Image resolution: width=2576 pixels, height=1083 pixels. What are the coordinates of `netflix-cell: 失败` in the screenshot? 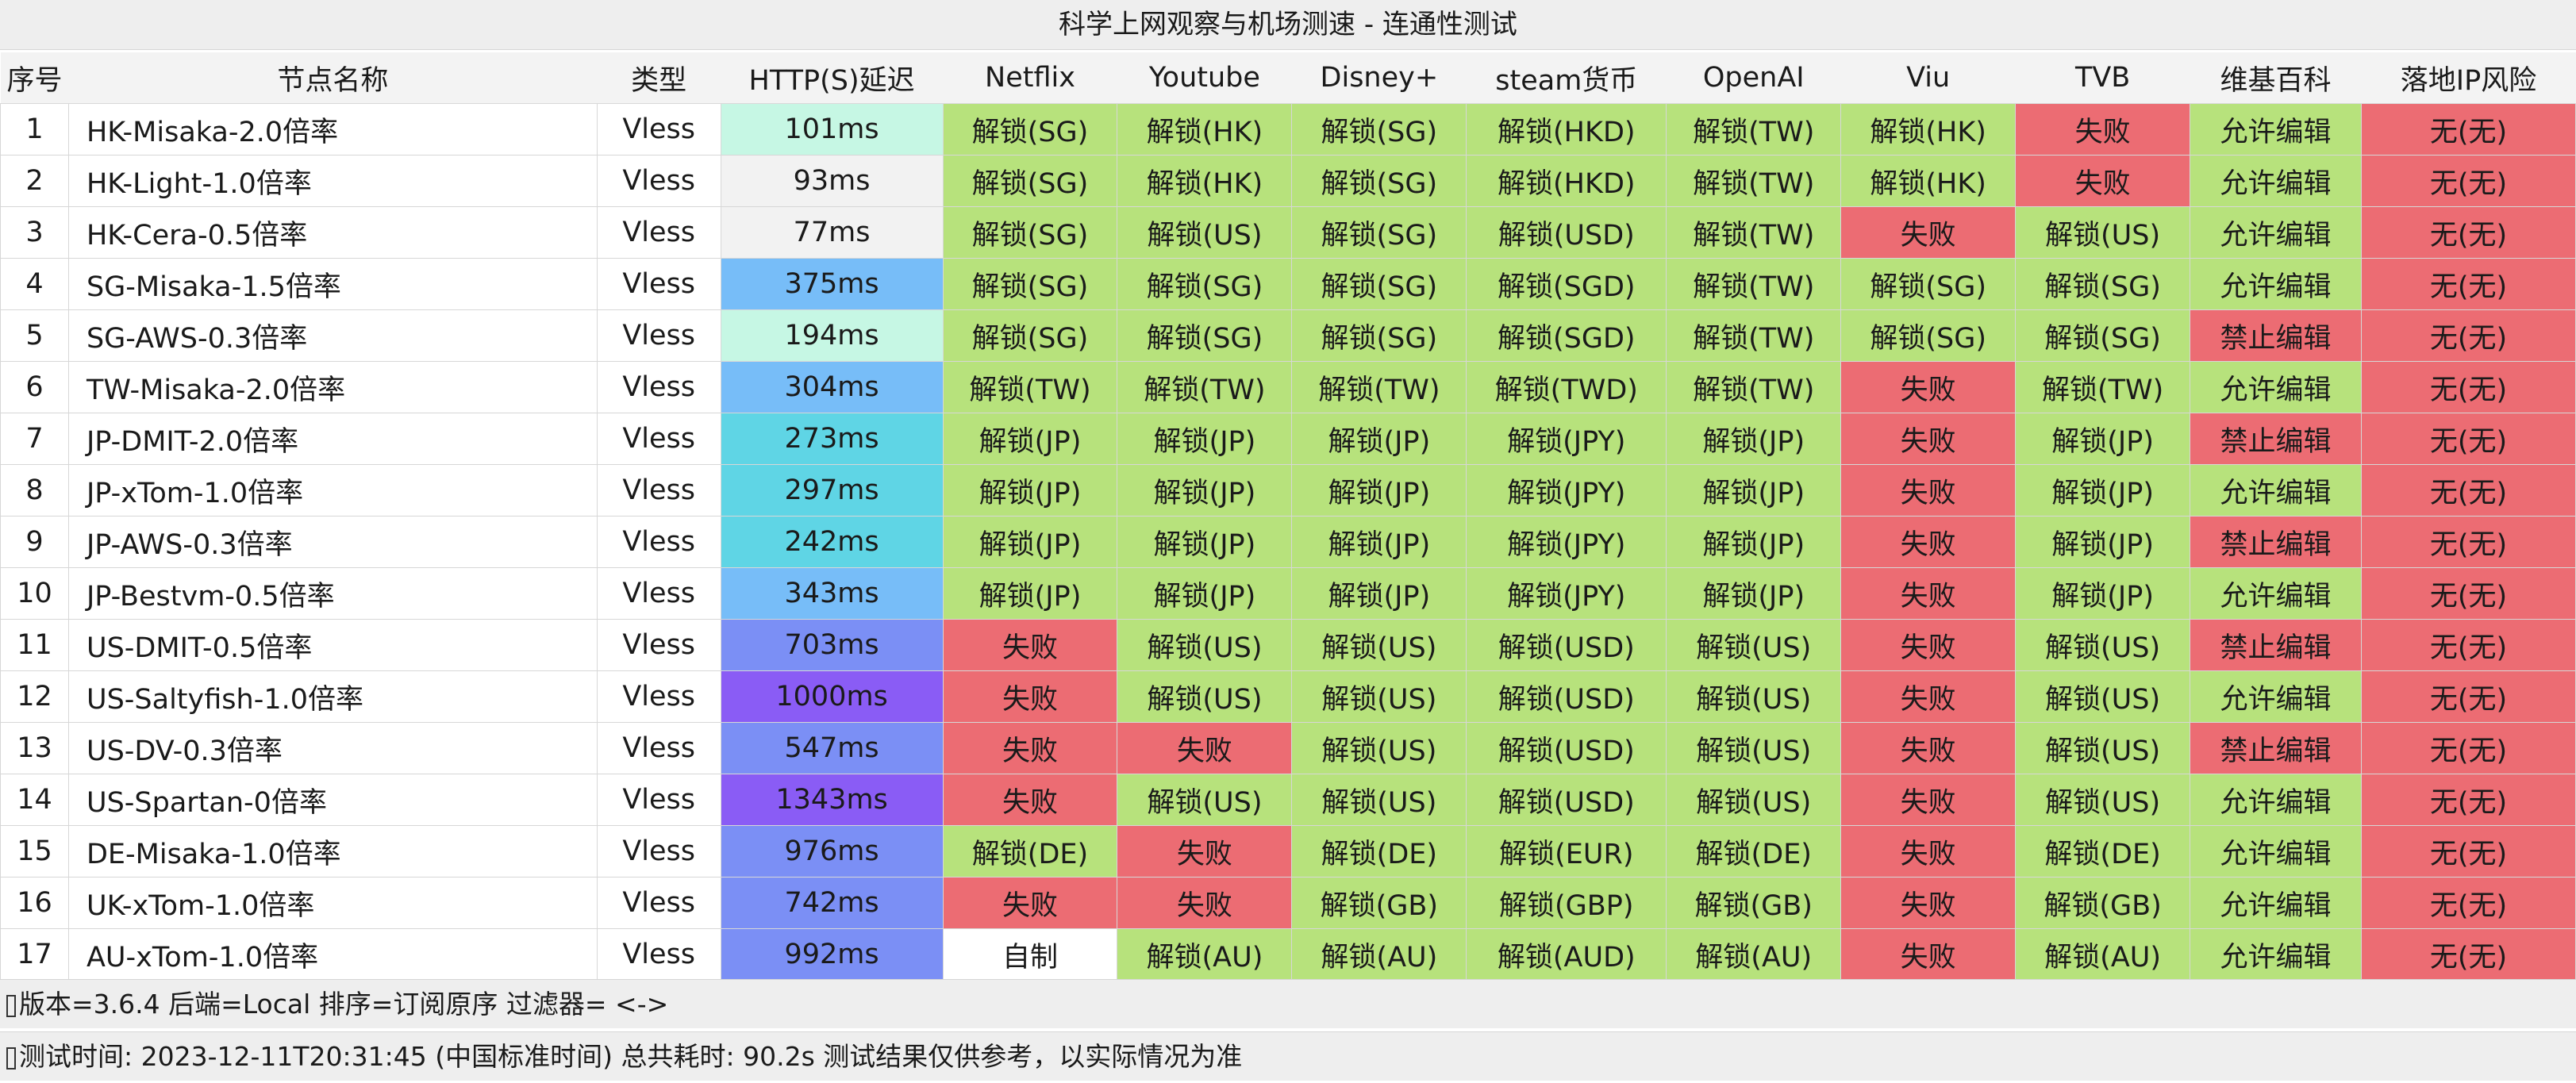 It's located at (1030, 696).